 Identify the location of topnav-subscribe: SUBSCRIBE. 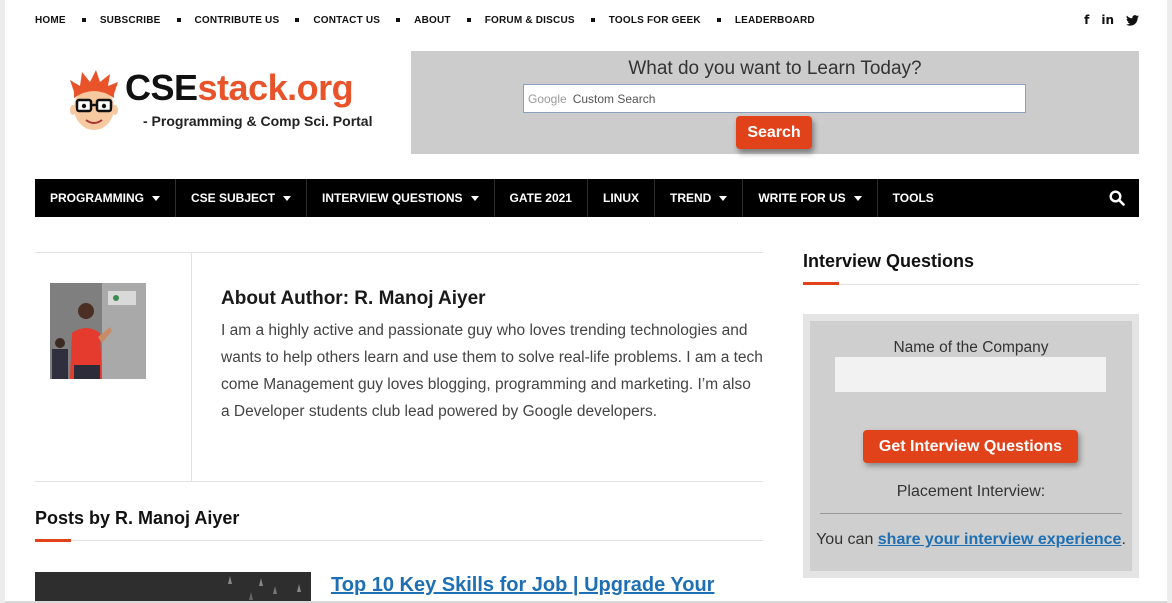
(130, 20).